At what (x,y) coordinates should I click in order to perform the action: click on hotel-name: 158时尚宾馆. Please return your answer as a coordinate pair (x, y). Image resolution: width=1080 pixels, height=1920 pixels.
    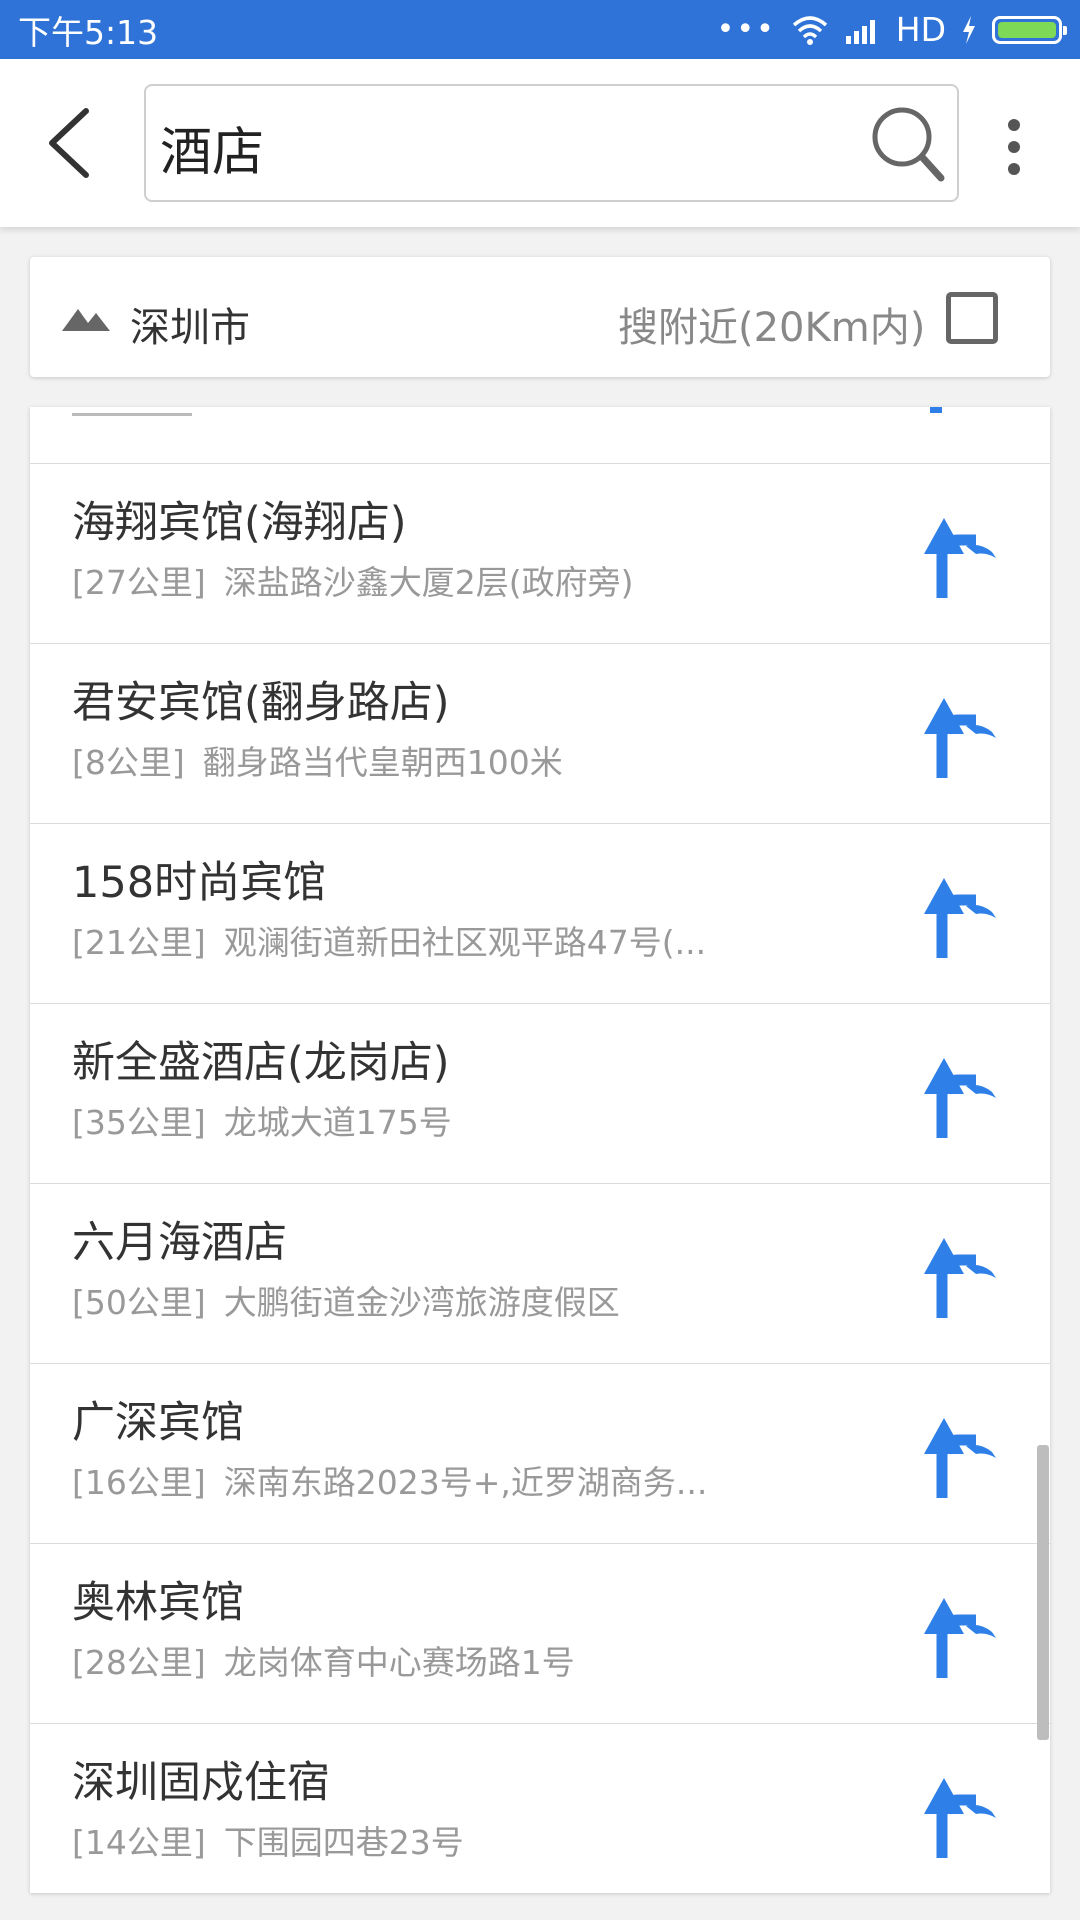
    Looking at the image, I should click on (199, 883).